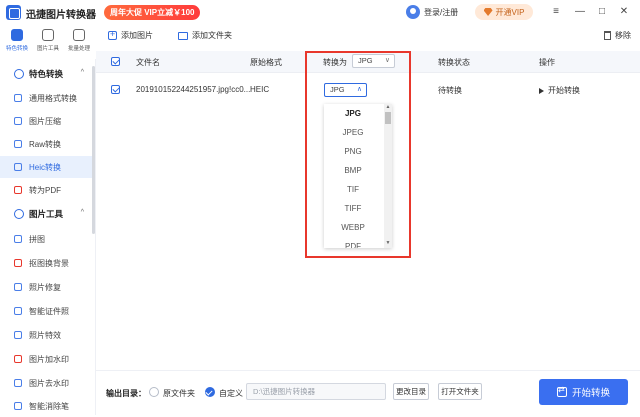 This screenshot has width=640, height=417. Describe the element at coordinates (18, 359) in the screenshot. I see `watermark-icon` at that location.